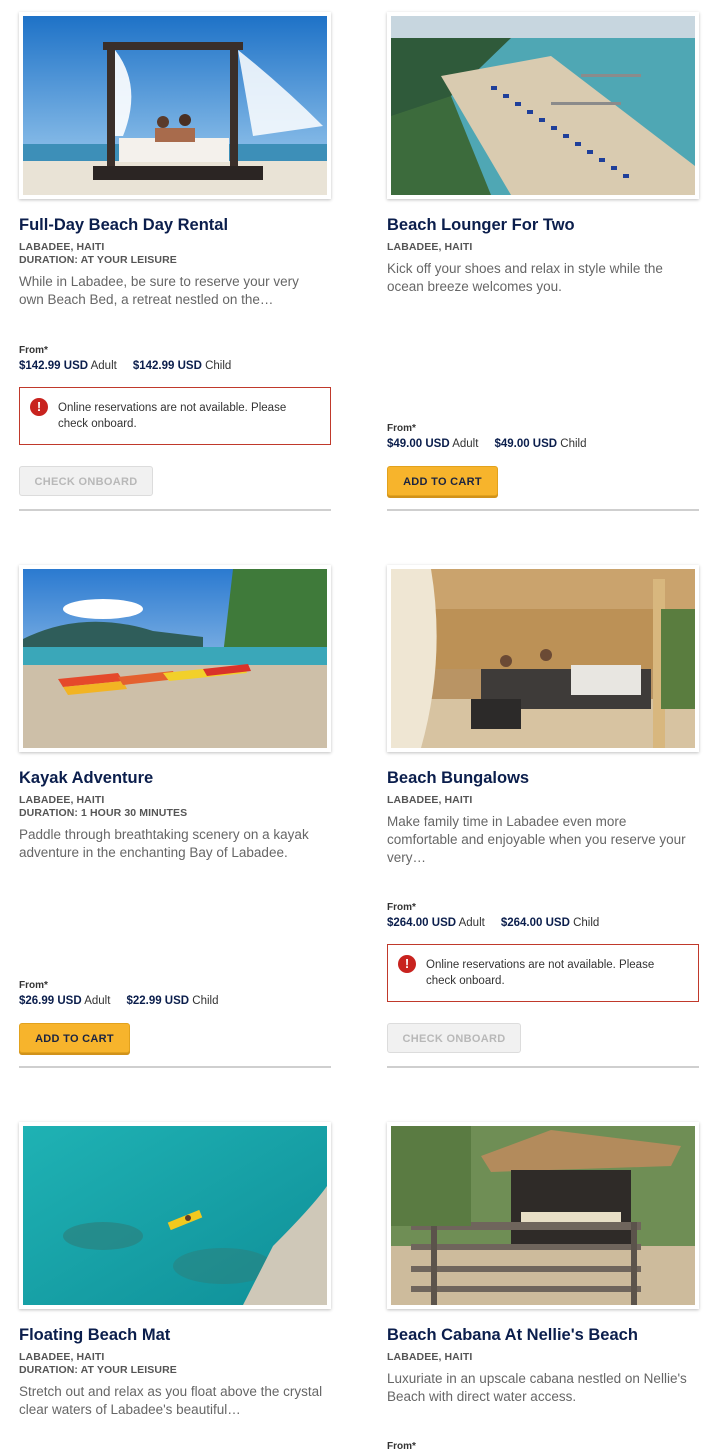 The image size is (720, 1449). Describe the element at coordinates (526, 444) in the screenshot. I see `child-price: $49.00 USD` at that location.